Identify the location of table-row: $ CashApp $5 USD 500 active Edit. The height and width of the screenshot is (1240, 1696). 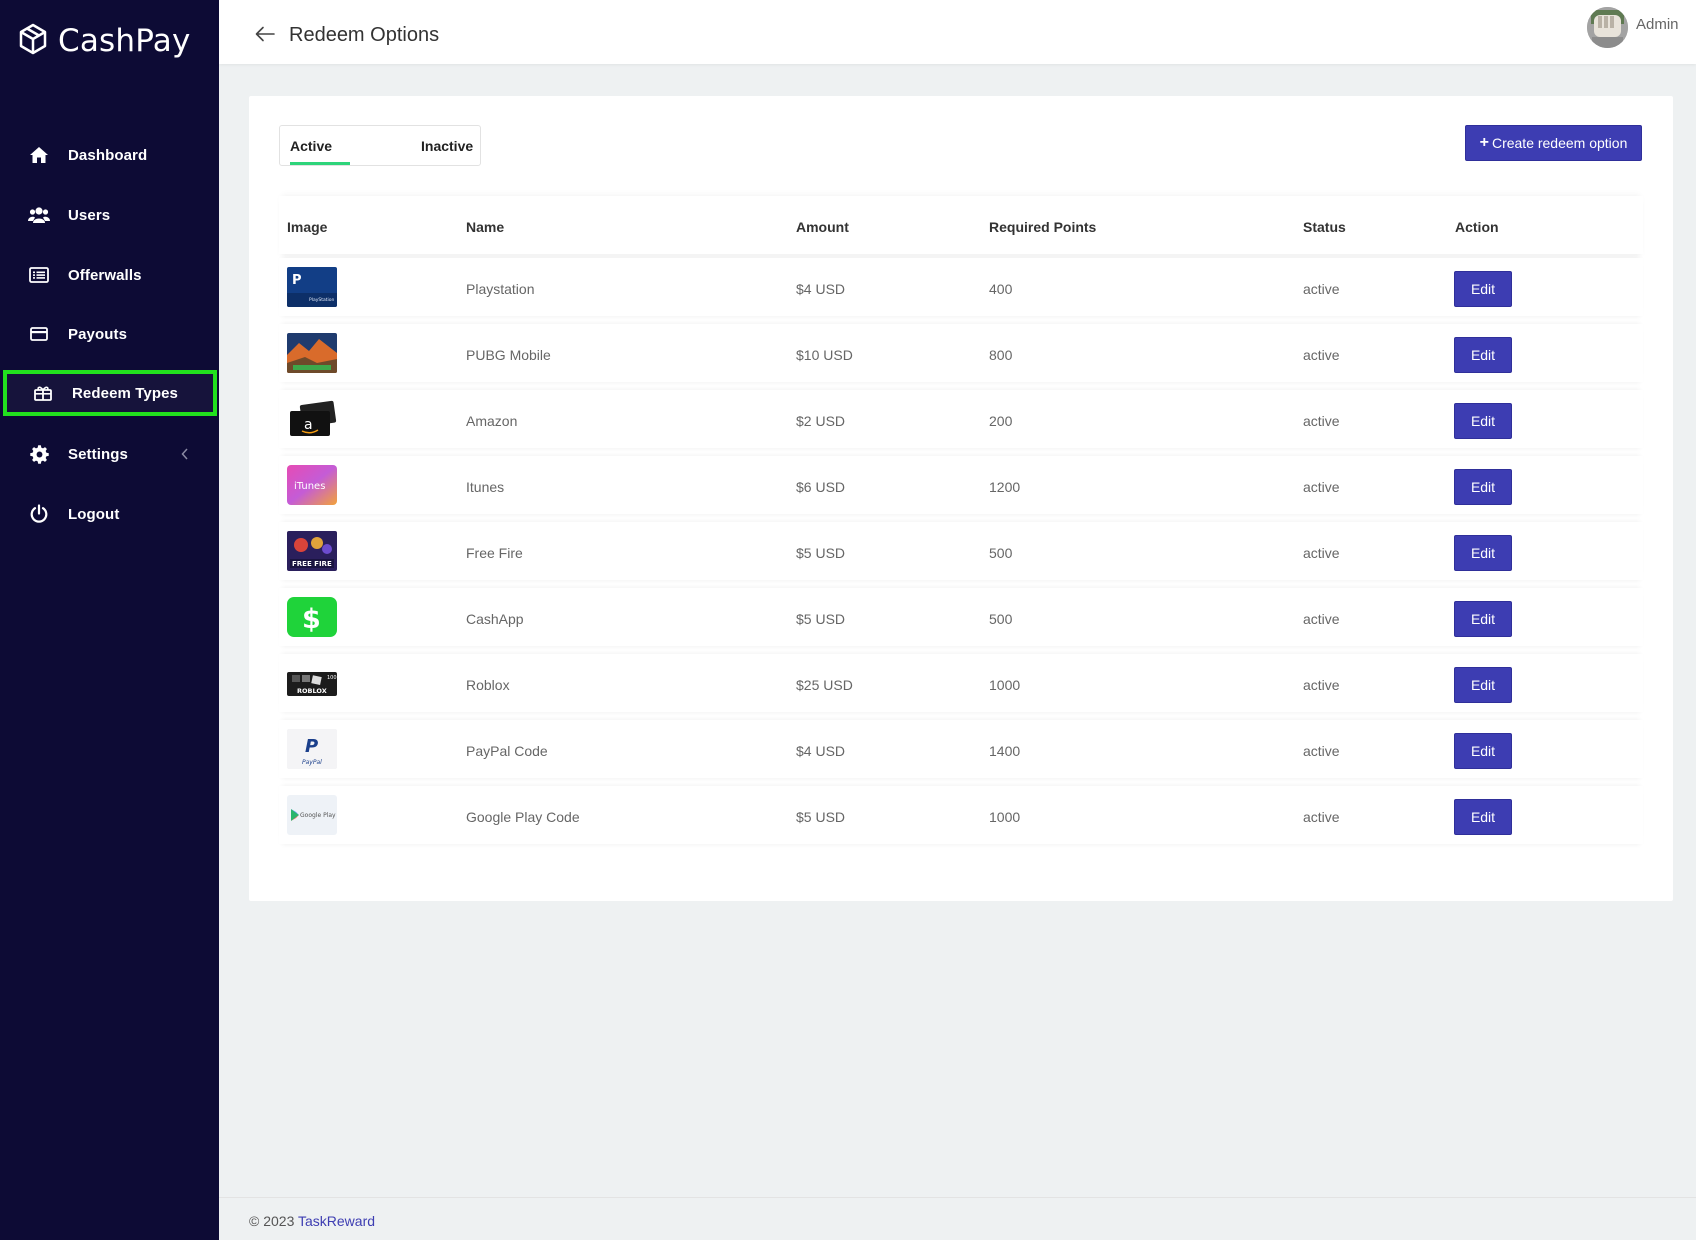
(961, 617).